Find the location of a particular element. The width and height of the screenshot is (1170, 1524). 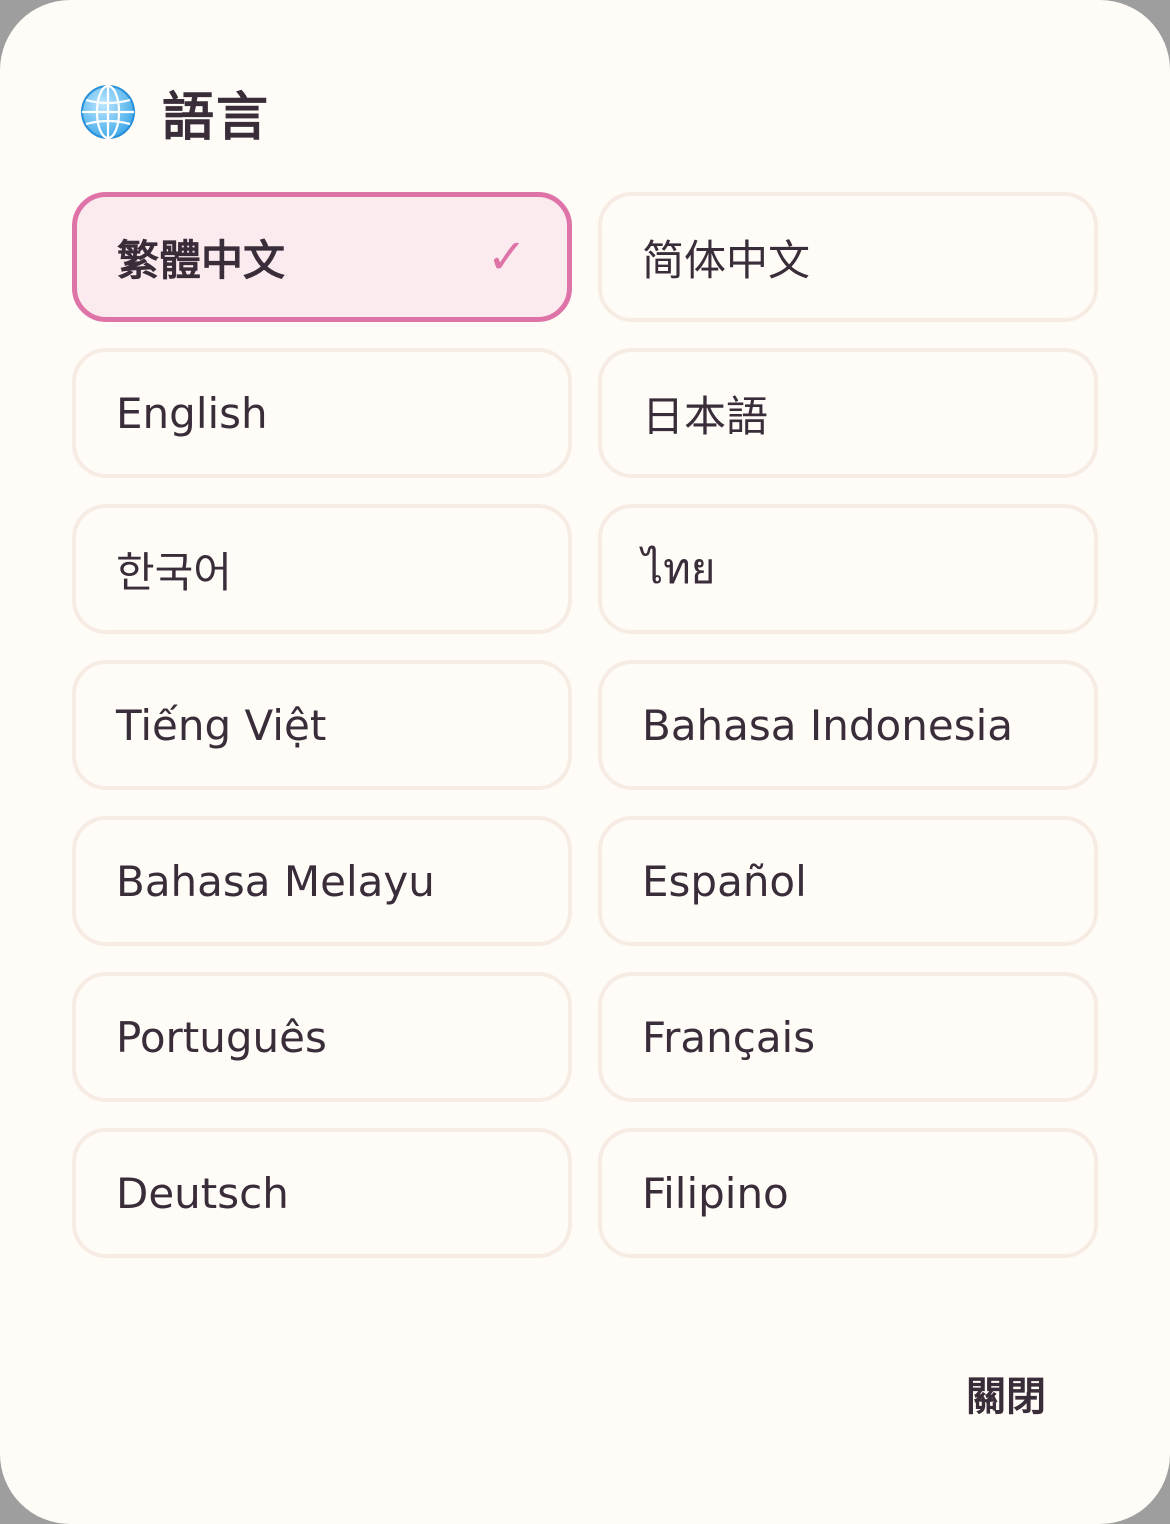

language-option: Français is located at coordinates (848, 1037).